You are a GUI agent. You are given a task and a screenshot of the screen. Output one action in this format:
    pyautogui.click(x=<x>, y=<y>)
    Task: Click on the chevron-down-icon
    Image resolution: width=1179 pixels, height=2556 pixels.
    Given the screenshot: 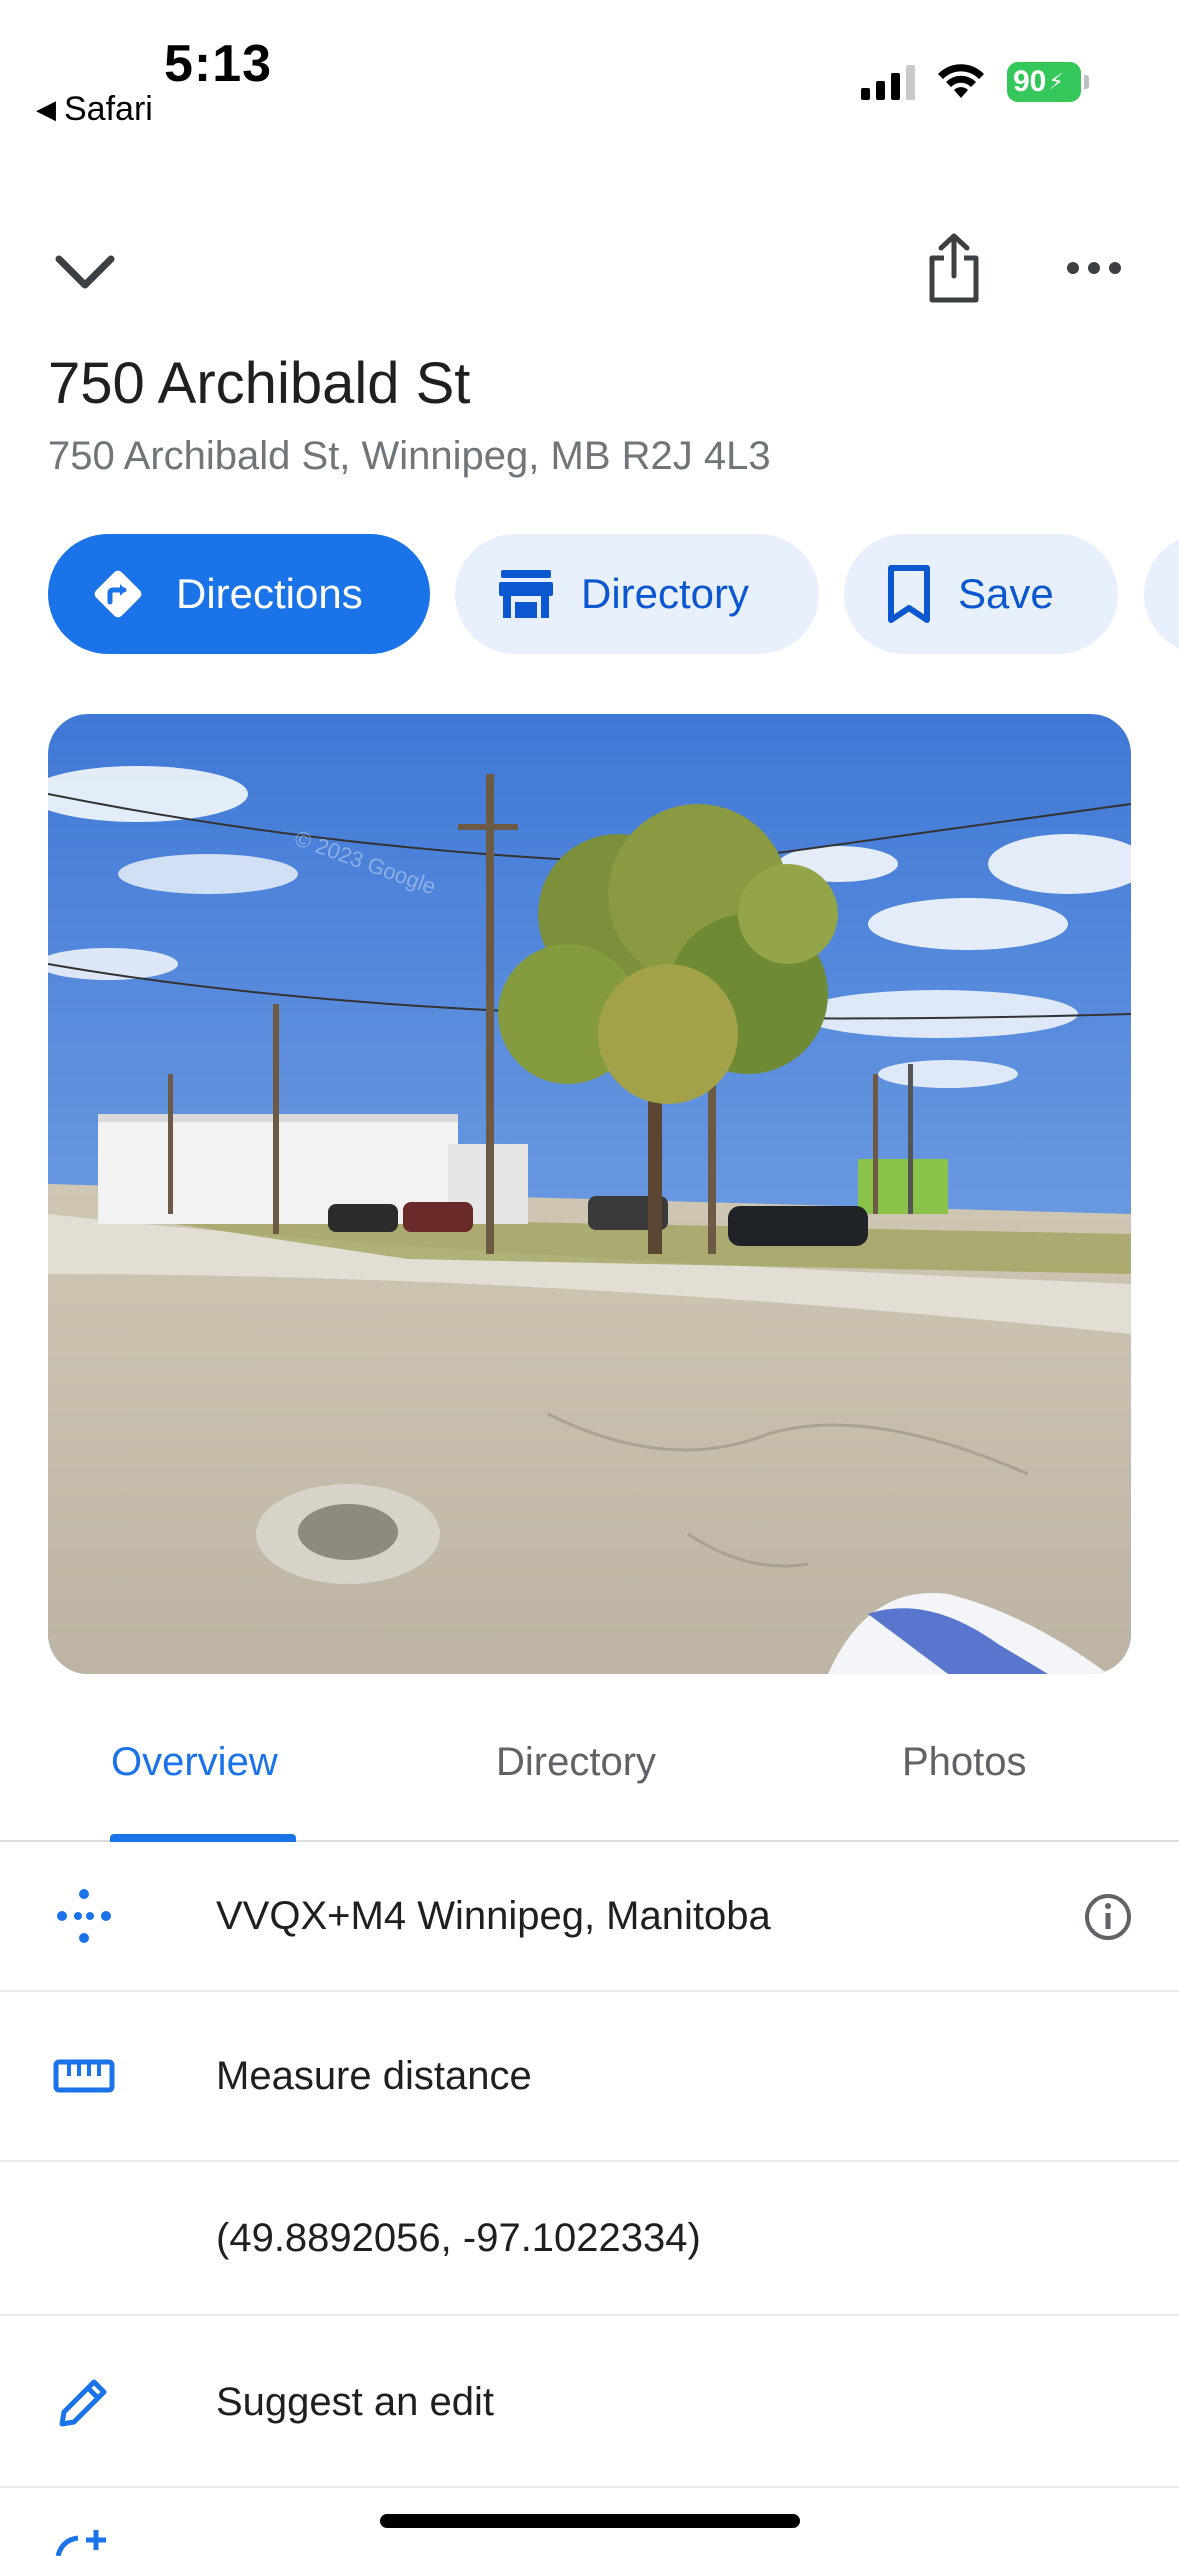 What is the action you would take?
    pyautogui.click(x=85, y=272)
    